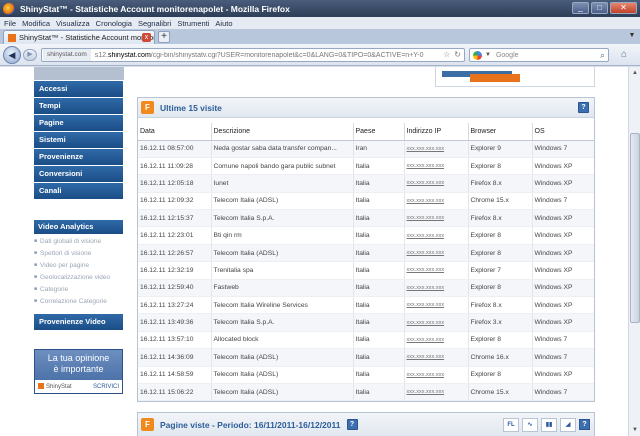 Image resolution: width=640 pixels, height=436 pixels. Describe the element at coordinates (78, 289) in the screenshot. I see `video-item-categorie: Categorie` at that location.